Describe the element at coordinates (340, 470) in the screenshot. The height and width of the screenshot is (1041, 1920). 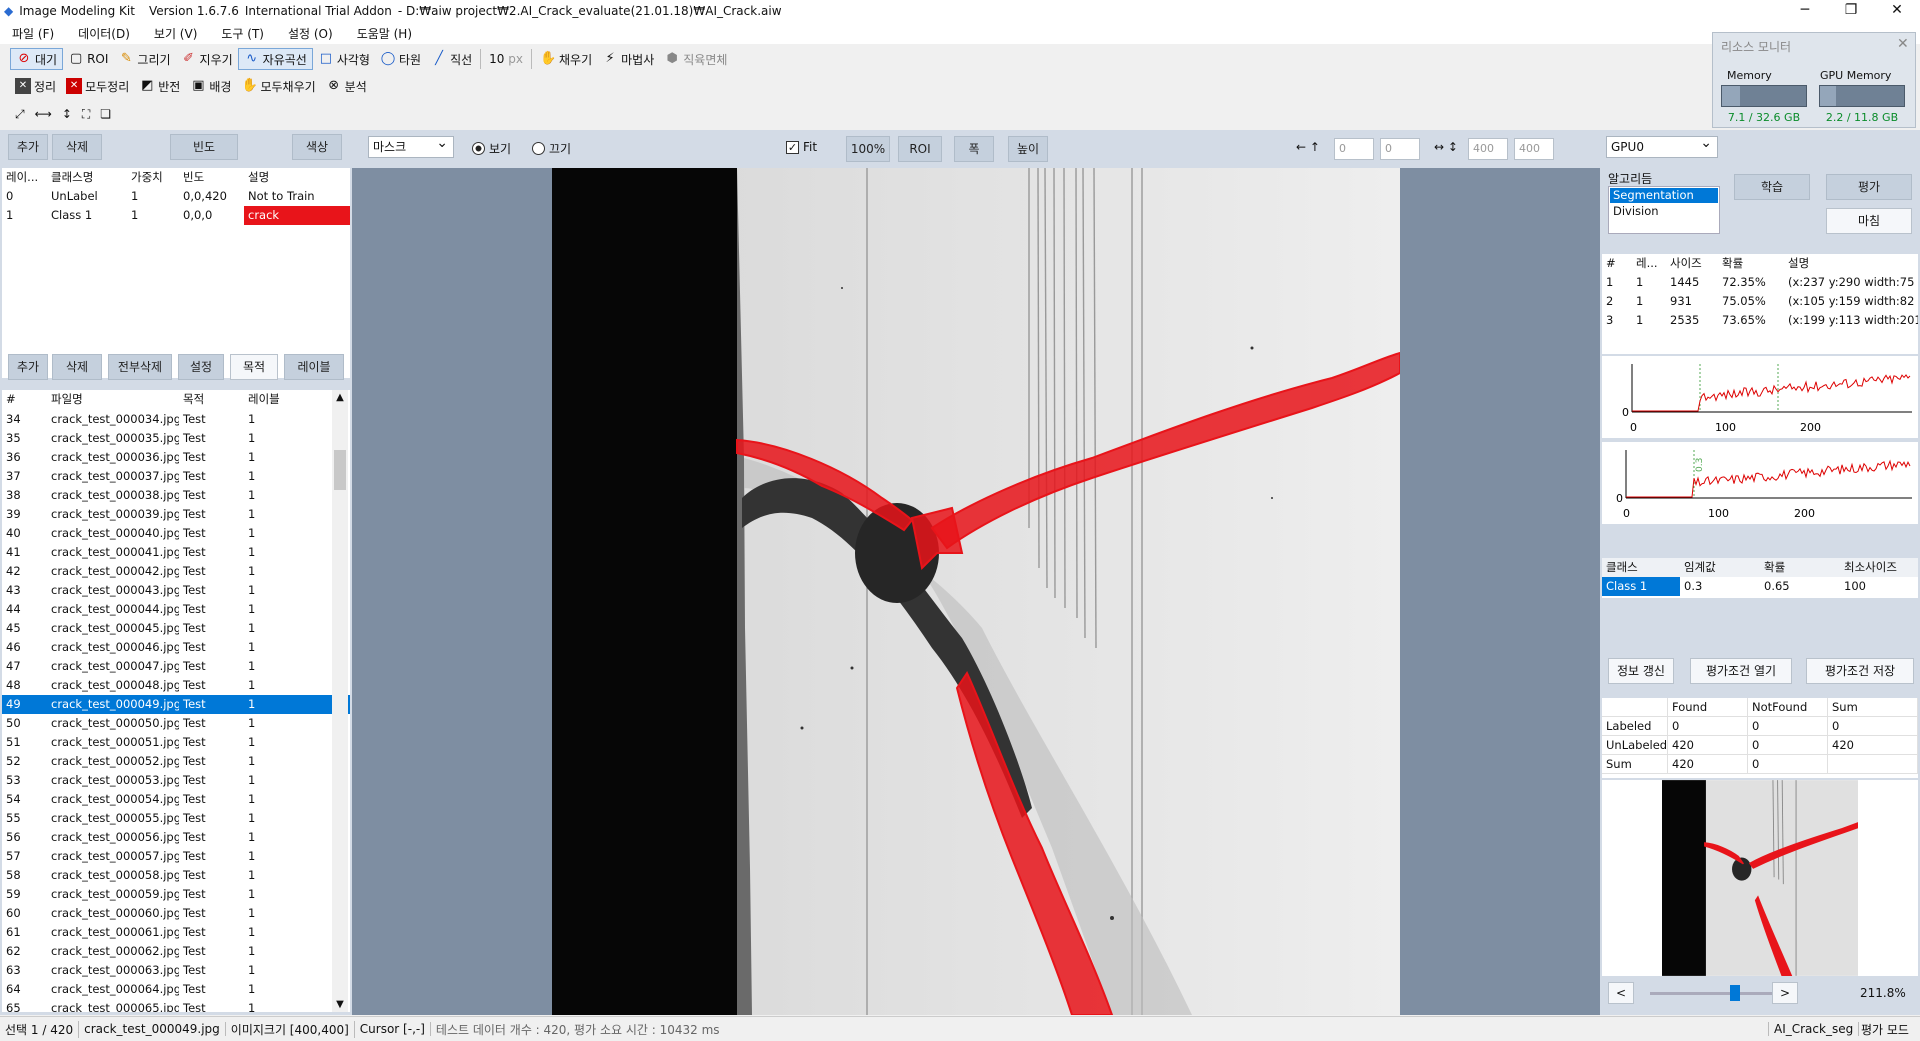
I see `scroll-thumb` at that location.